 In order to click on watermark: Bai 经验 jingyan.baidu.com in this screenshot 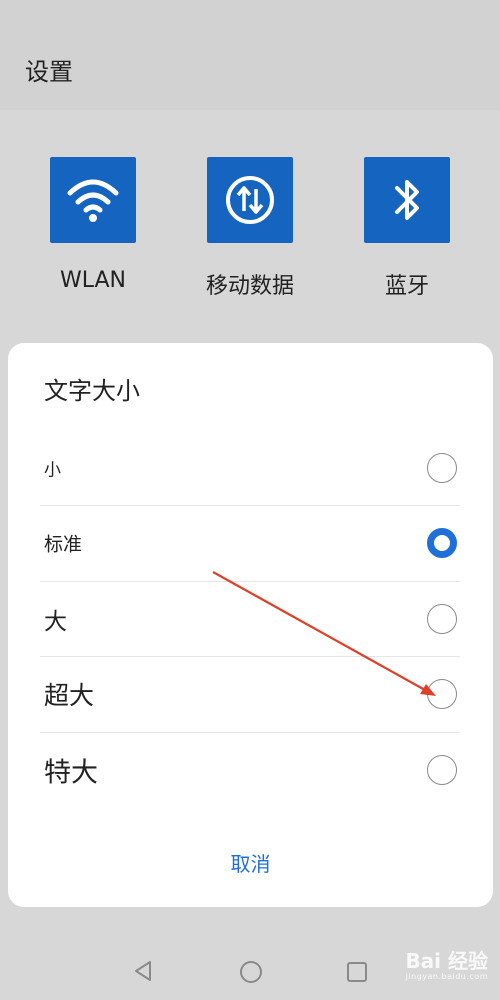, I will do `click(446, 963)`.